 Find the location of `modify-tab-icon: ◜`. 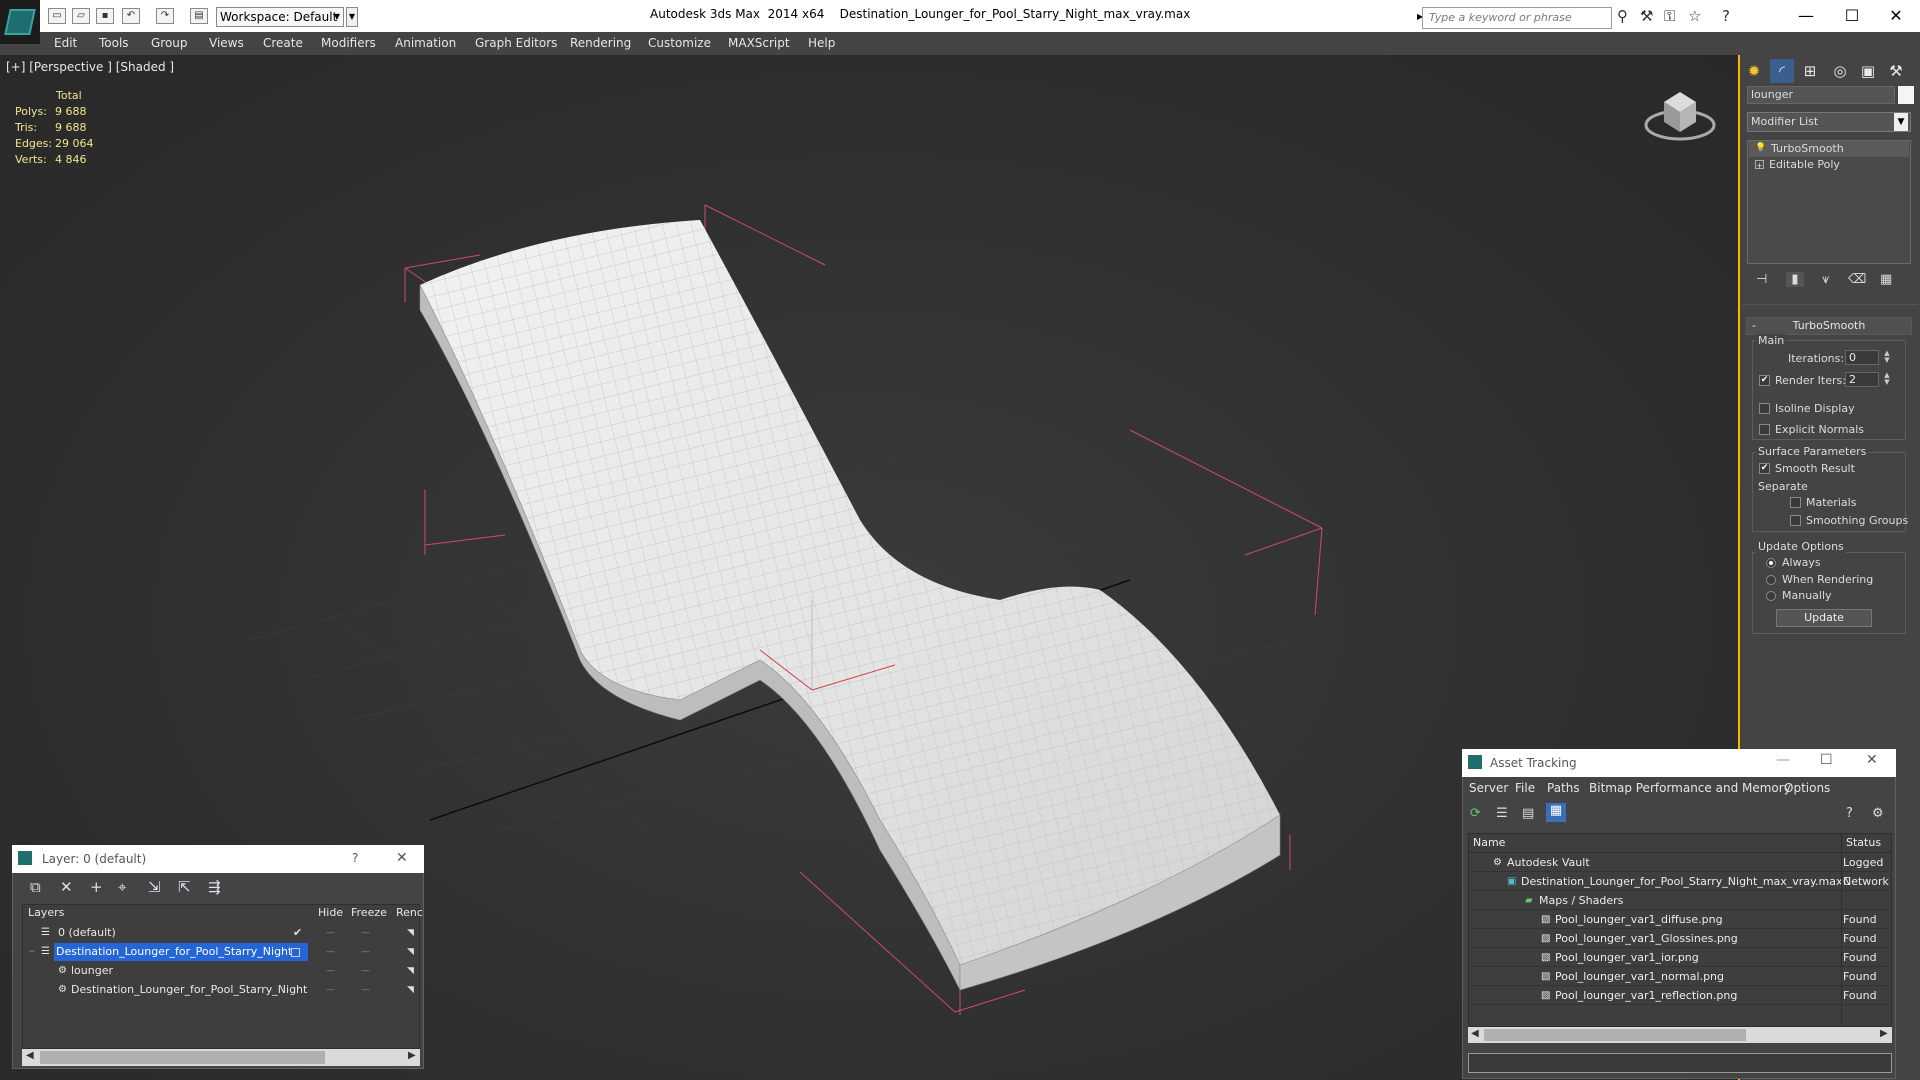

modify-tab-icon: ◜ is located at coordinates (1782, 71).